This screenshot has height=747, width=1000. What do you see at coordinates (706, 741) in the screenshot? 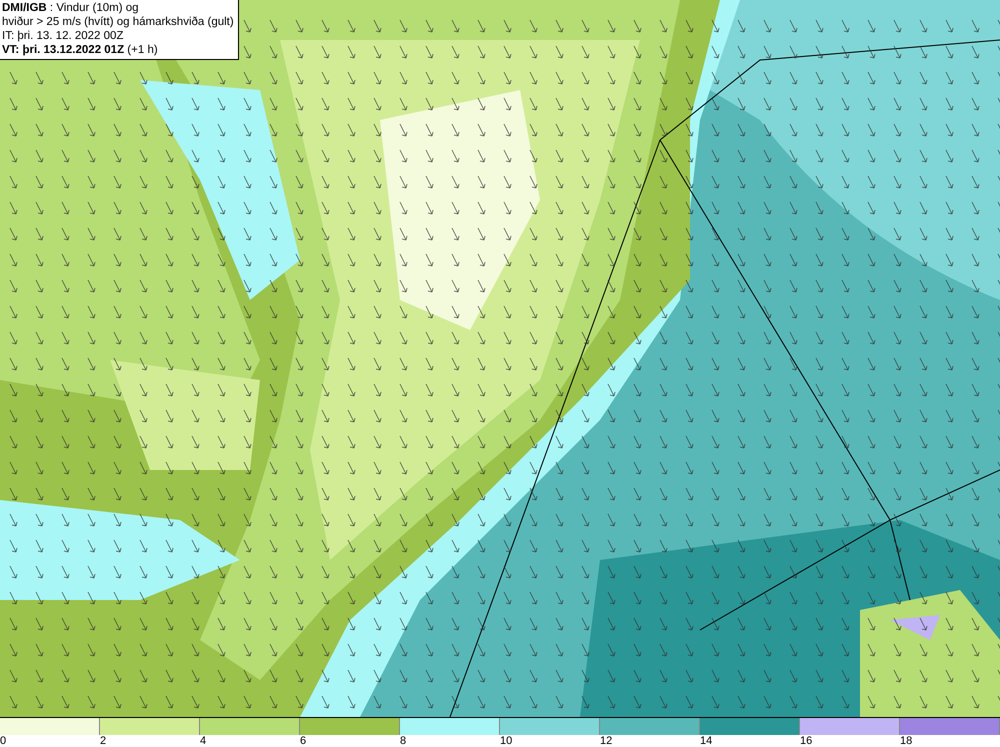
I see `legend-label: 14` at bounding box center [706, 741].